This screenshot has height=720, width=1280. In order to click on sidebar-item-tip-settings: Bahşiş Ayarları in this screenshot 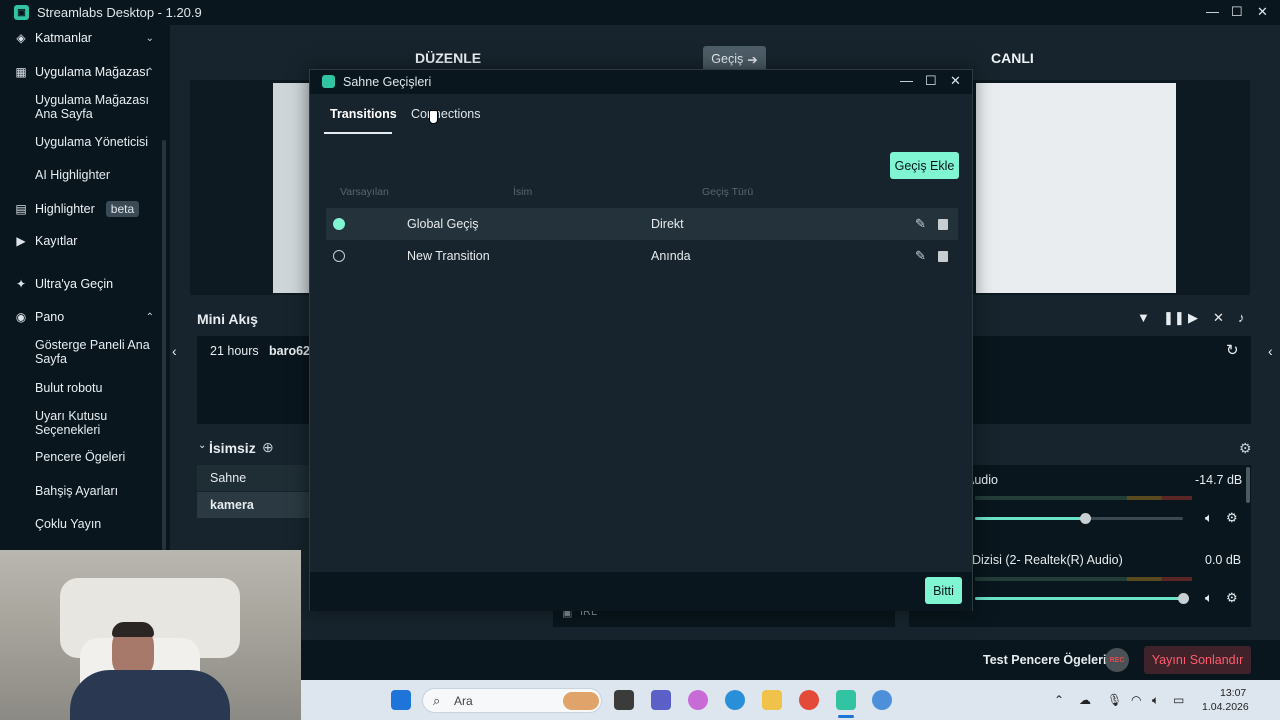, I will do `click(95, 491)`.